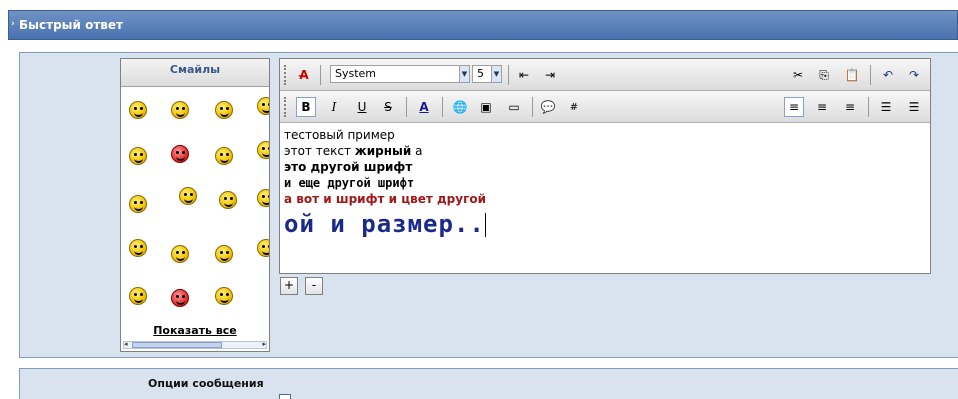 The height and width of the screenshot is (399, 958). What do you see at coordinates (605, 107) in the screenshot?
I see `editor-toolbar-bottom: B I U S A 🌐 ▣ ▭ 💬 # ≡ ≡ ≡ ☰ ☰` at bounding box center [605, 107].